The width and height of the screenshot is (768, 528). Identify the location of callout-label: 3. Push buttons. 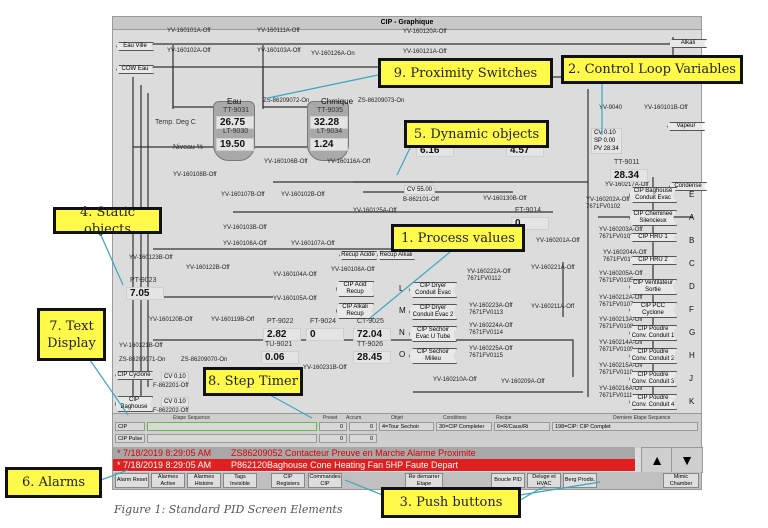
(451, 502).